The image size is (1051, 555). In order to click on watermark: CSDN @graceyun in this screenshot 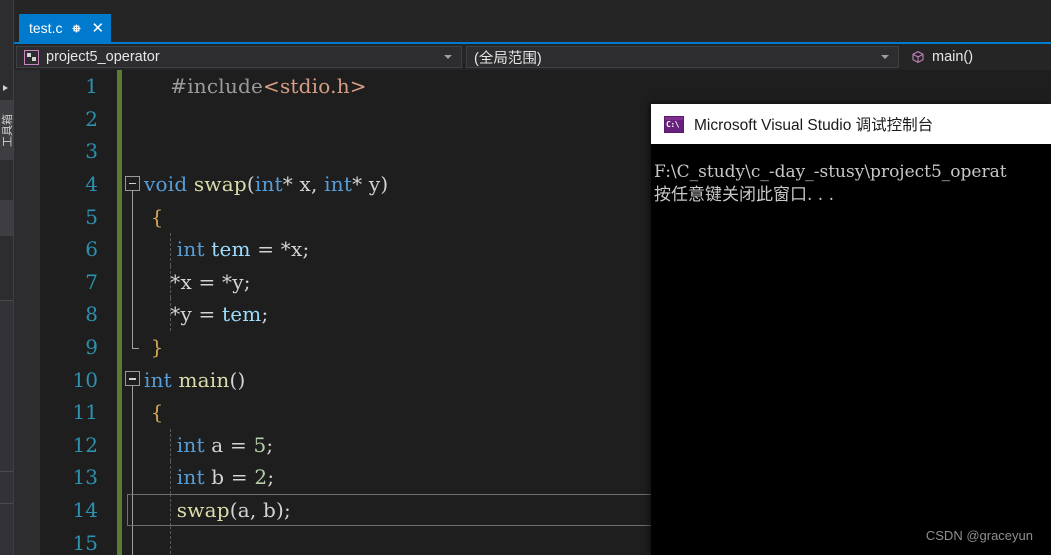, I will do `click(979, 535)`.